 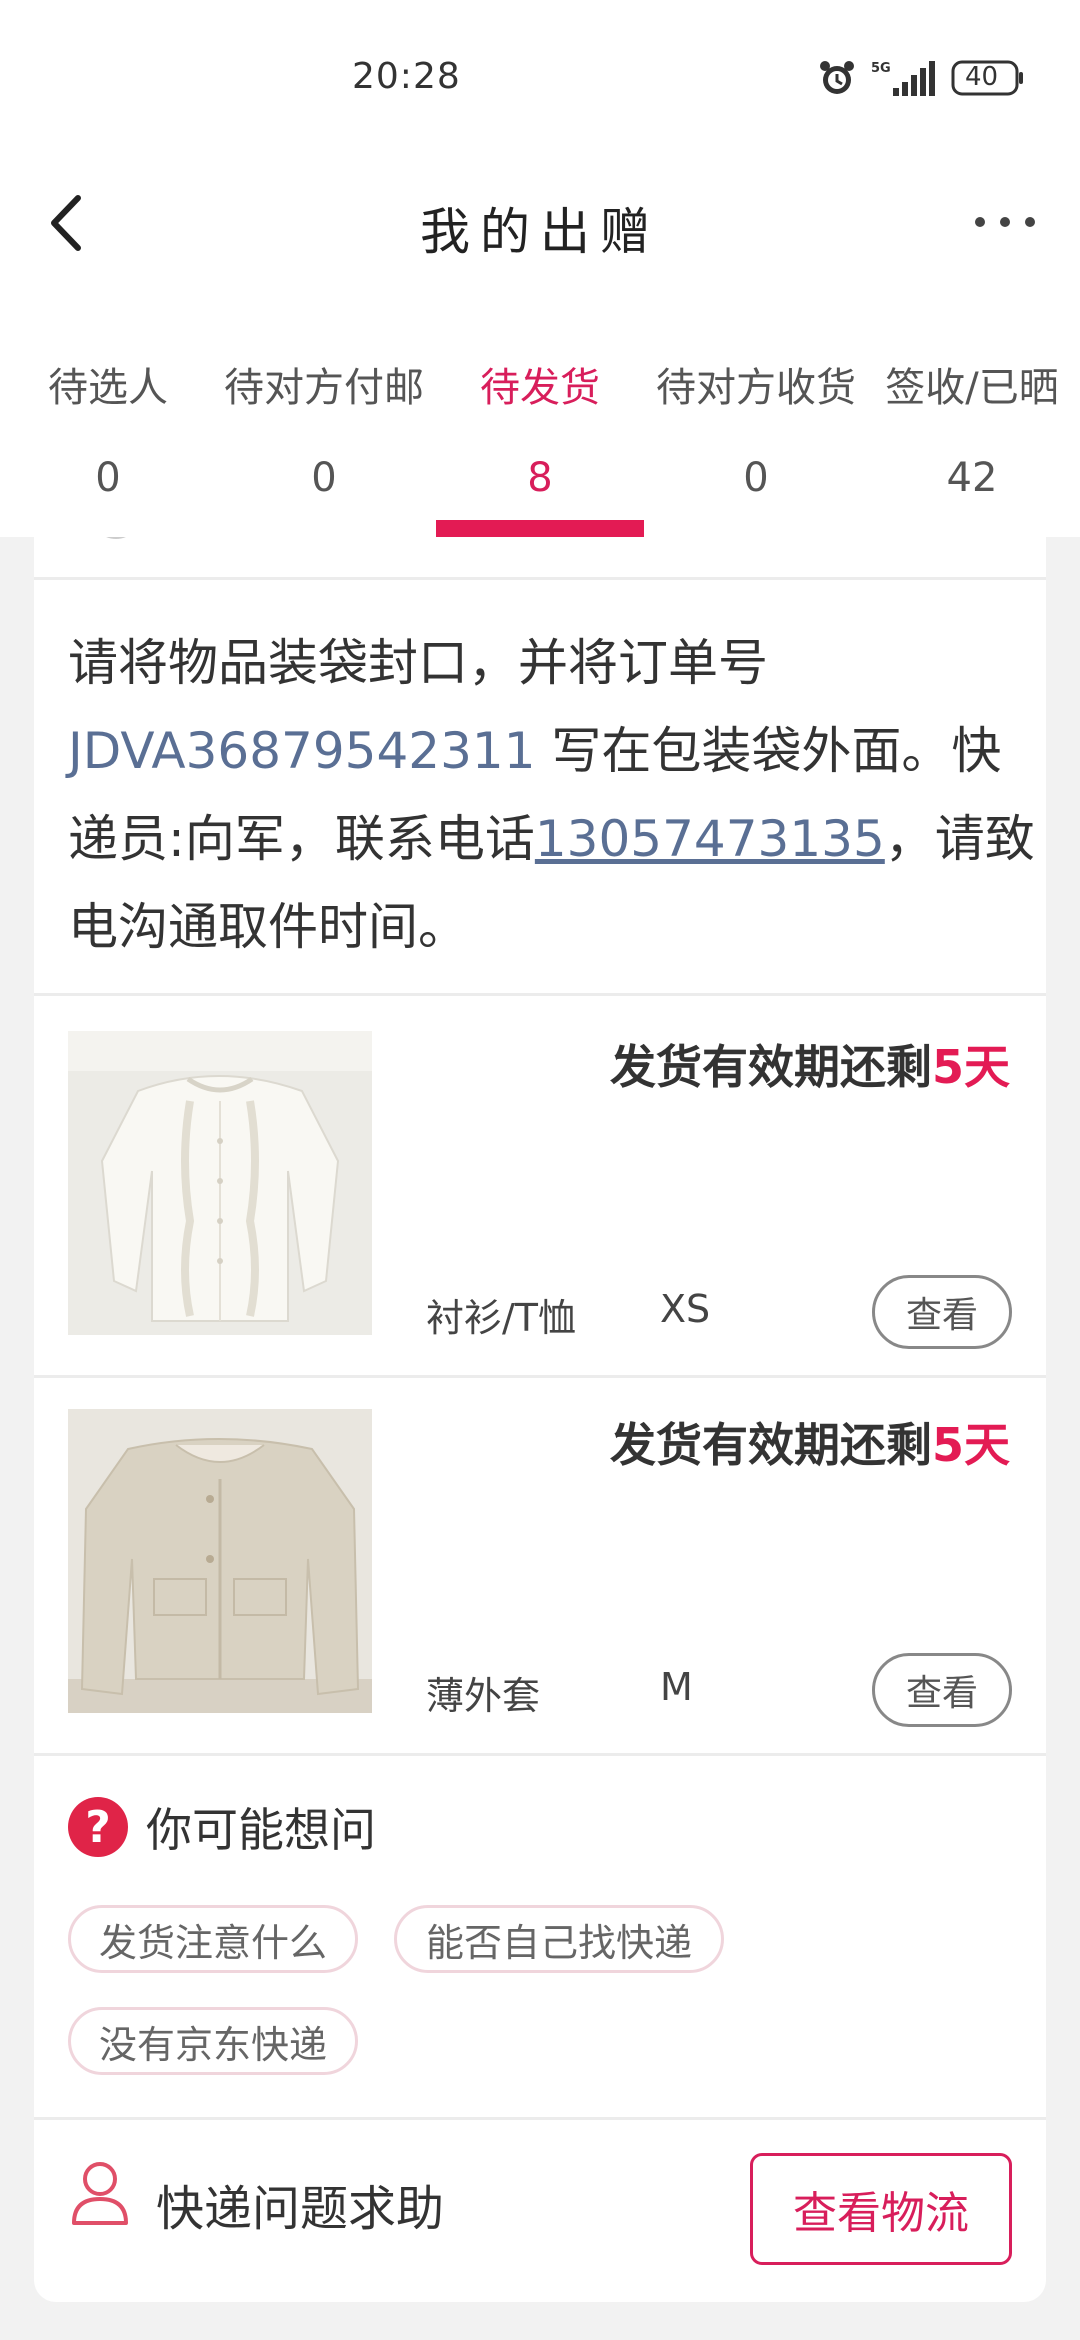 I want to click on tab-label: 待对方收货, so click(x=756, y=388).